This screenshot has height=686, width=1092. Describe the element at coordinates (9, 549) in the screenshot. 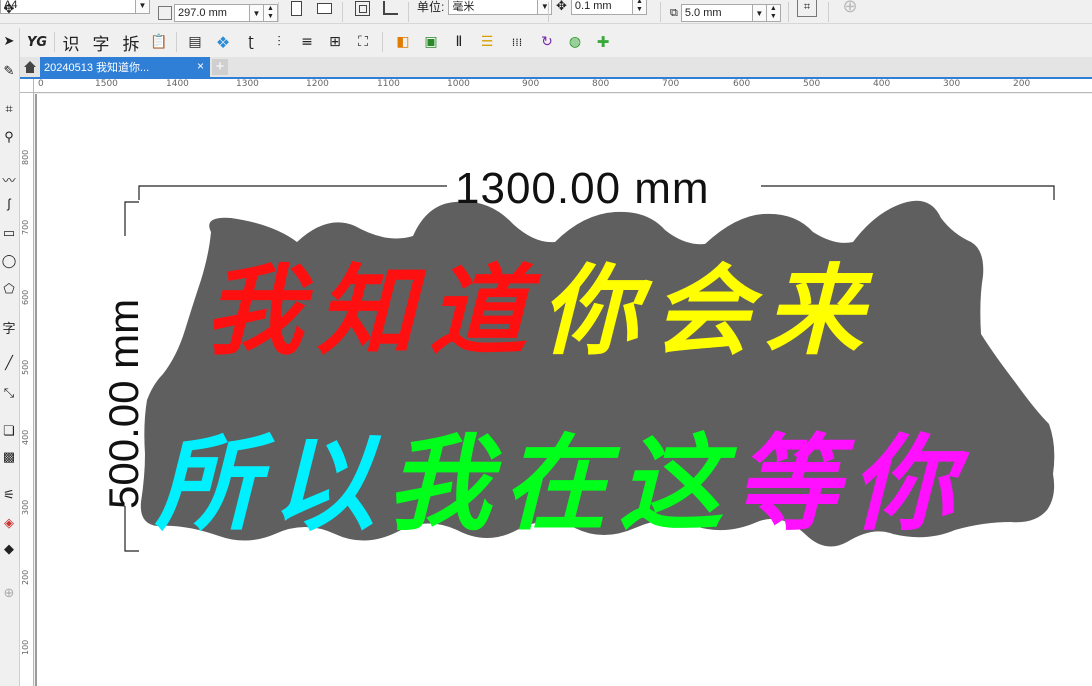

I see `smart-fill-icon: ◆` at that location.